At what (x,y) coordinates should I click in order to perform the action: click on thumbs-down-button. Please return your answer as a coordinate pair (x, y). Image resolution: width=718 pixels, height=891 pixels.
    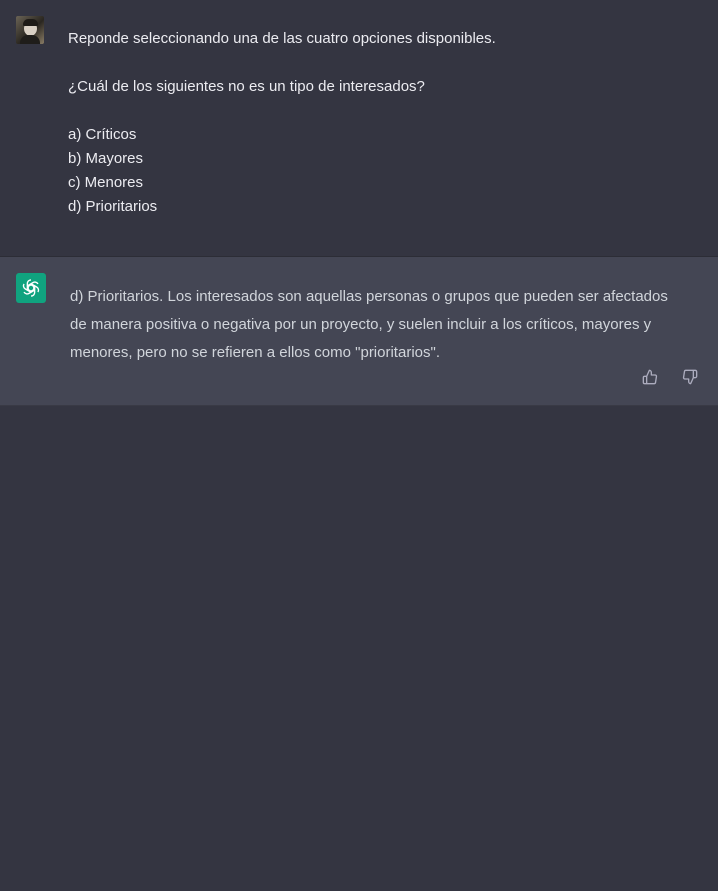
    Looking at the image, I should click on (690, 377).